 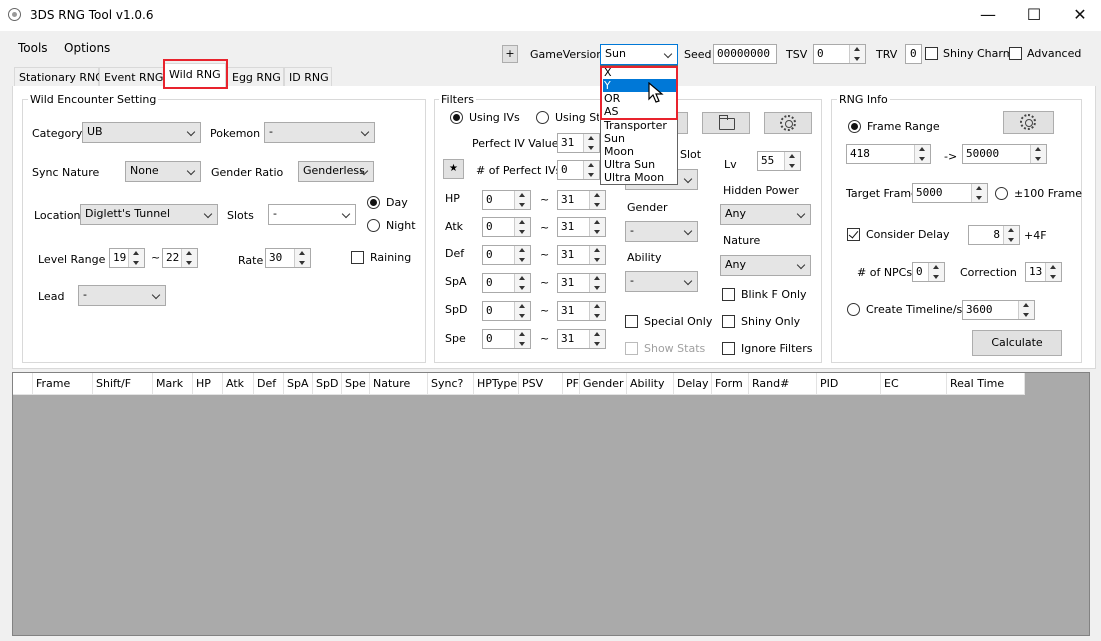 What do you see at coordinates (1015, 53) in the screenshot?
I see `advanced-checkbox` at bounding box center [1015, 53].